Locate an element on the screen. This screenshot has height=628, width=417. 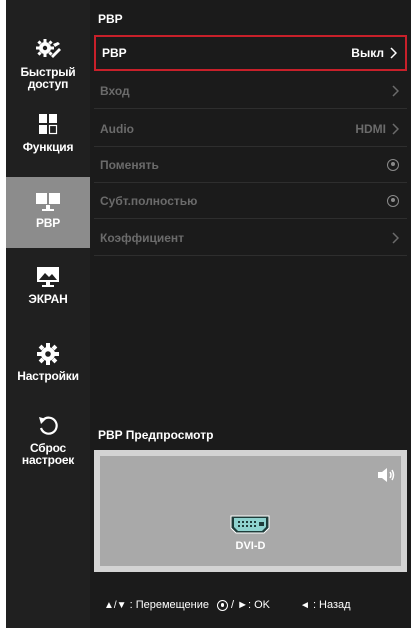
enter-button-icon is located at coordinates (223, 605).